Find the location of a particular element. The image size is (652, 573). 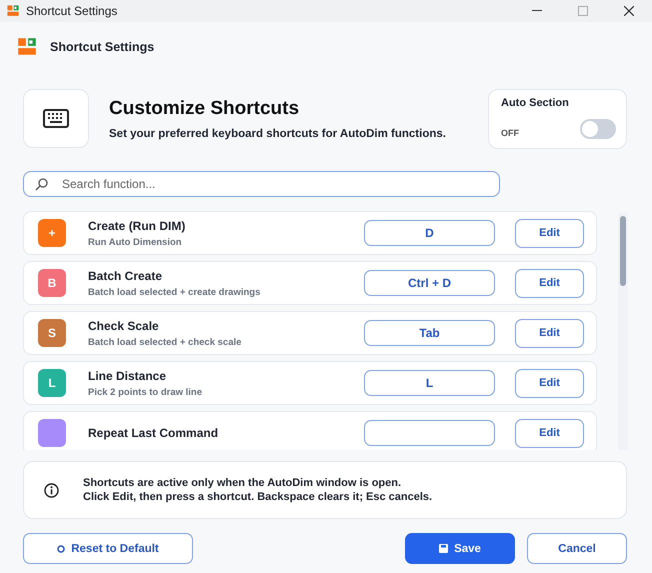

reset-icon is located at coordinates (61, 548).